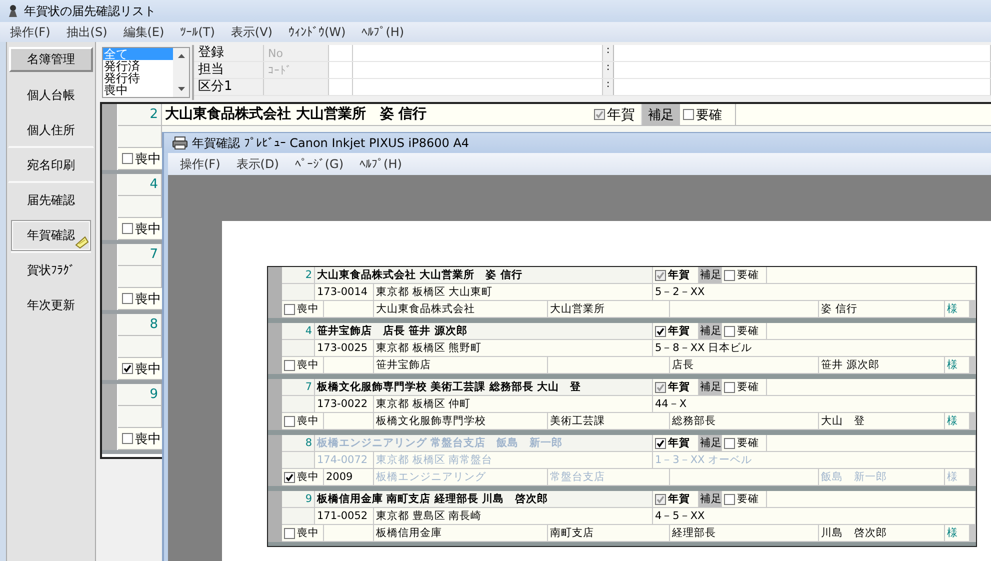 This screenshot has width=991, height=561. I want to click on record-name: 大山東食品株式会社 大山営業所 姿 信行, so click(377, 114).